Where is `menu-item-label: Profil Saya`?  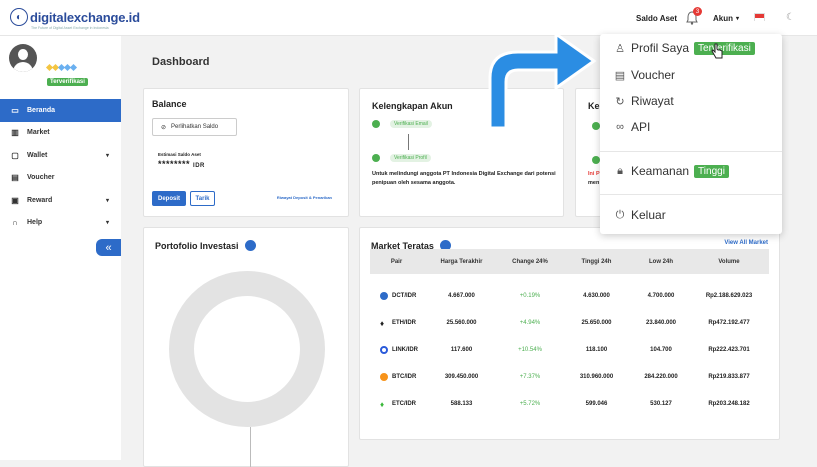
menu-item-label: Profil Saya is located at coordinates (660, 48).